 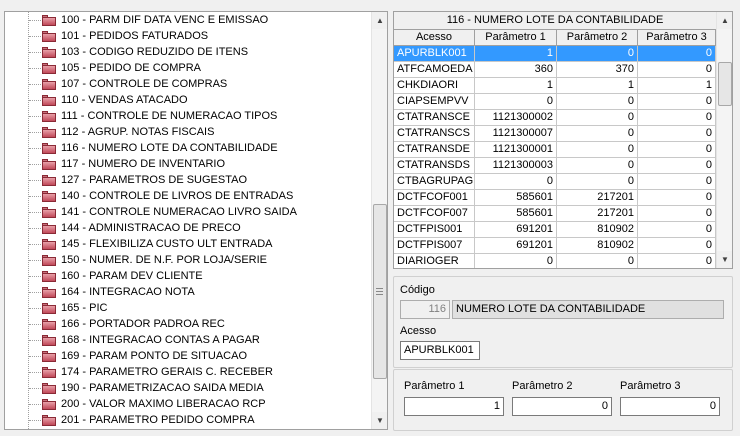 I want to click on parametro-1-cell: 1121300002, so click(x=516, y=118).